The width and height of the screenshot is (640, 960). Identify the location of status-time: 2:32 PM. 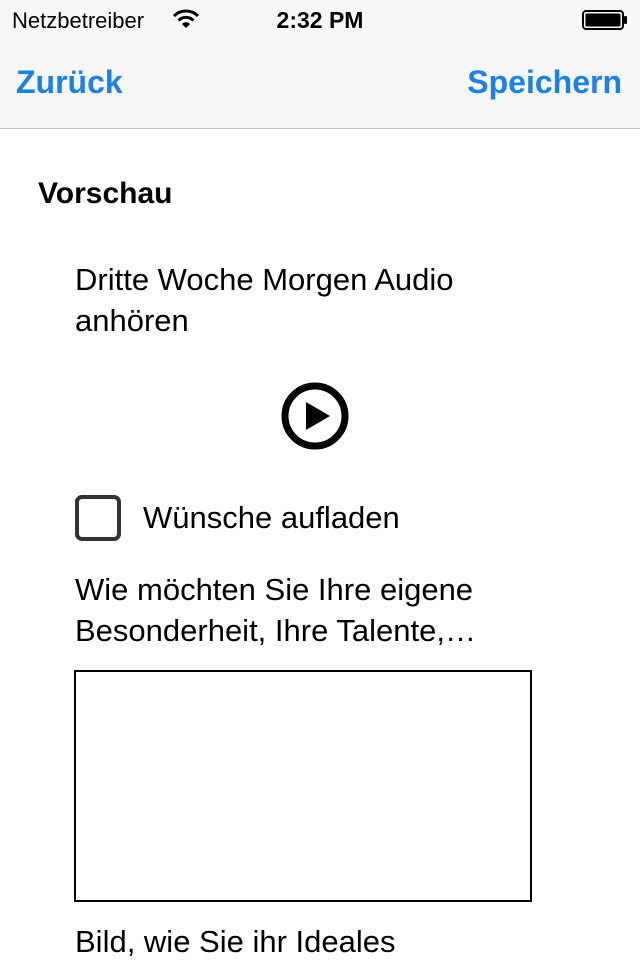
(320, 20).